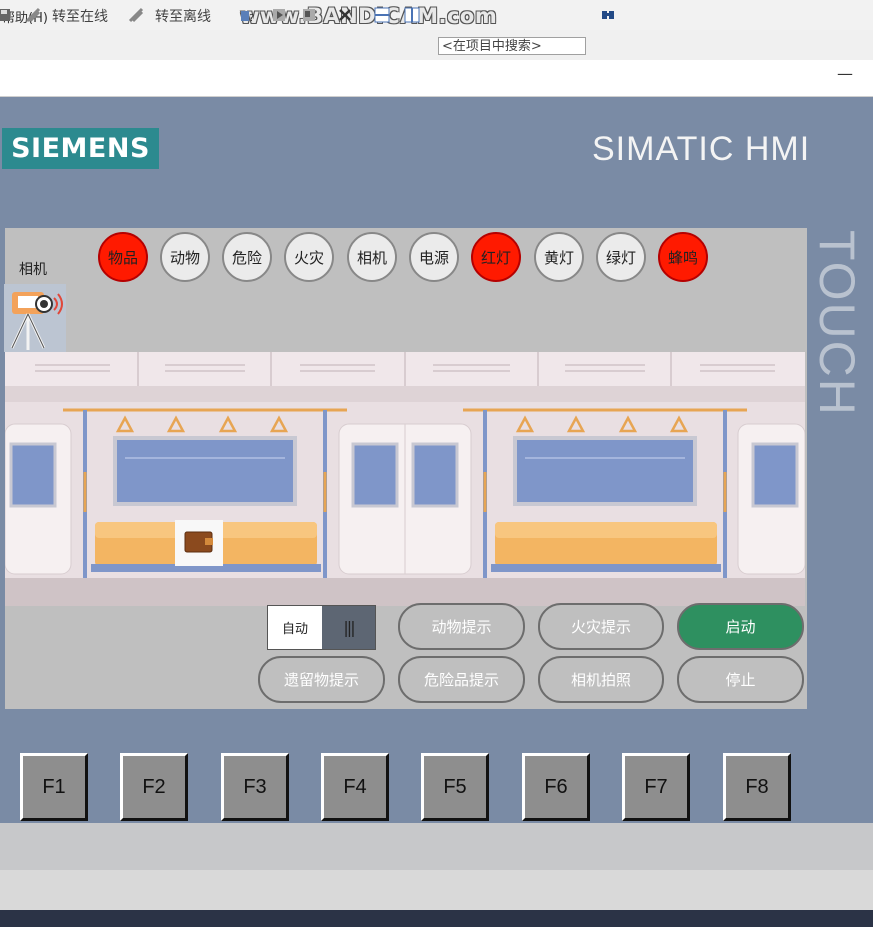 Image resolution: width=873 pixels, height=927 pixels. I want to click on camera-label: 相机, so click(33, 270).